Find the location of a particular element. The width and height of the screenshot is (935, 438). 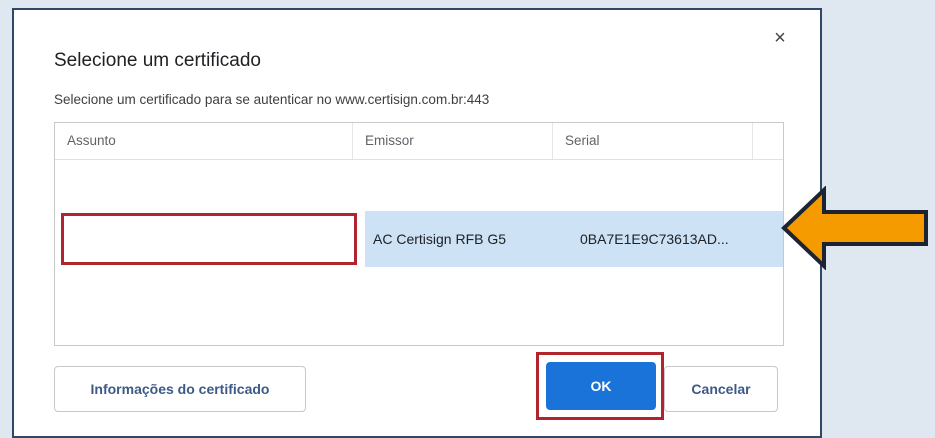

table-header: Assunto Emissor Serial is located at coordinates (419, 141).